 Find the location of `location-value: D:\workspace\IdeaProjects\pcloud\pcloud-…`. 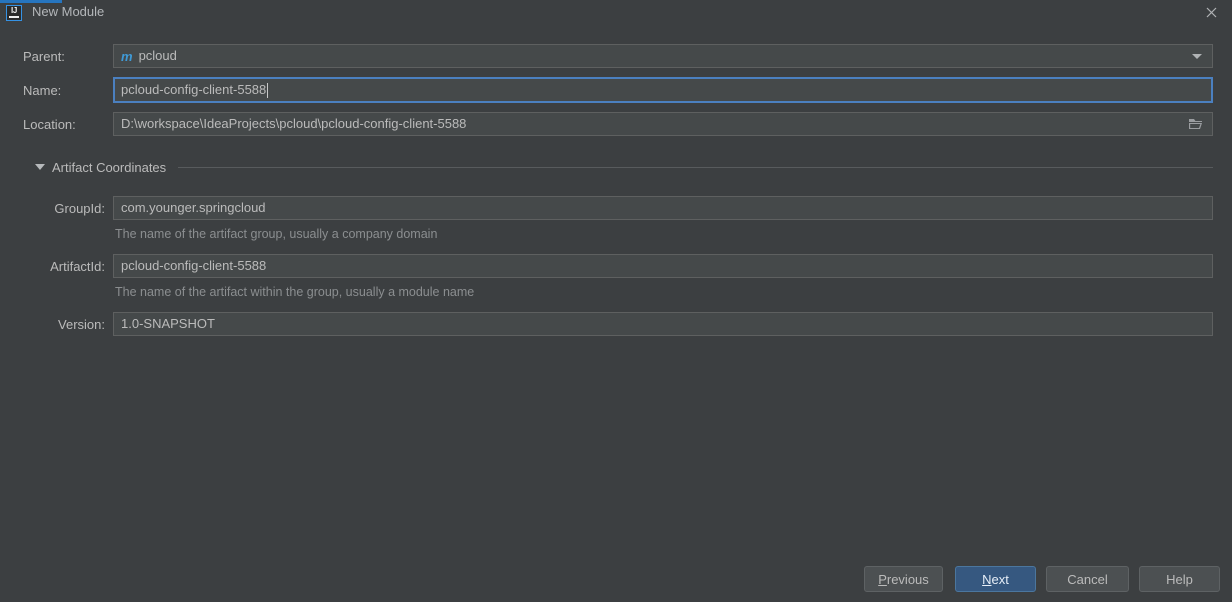

location-value: D:\workspace\IdeaProjects\pcloud\pcloud-… is located at coordinates (294, 123).